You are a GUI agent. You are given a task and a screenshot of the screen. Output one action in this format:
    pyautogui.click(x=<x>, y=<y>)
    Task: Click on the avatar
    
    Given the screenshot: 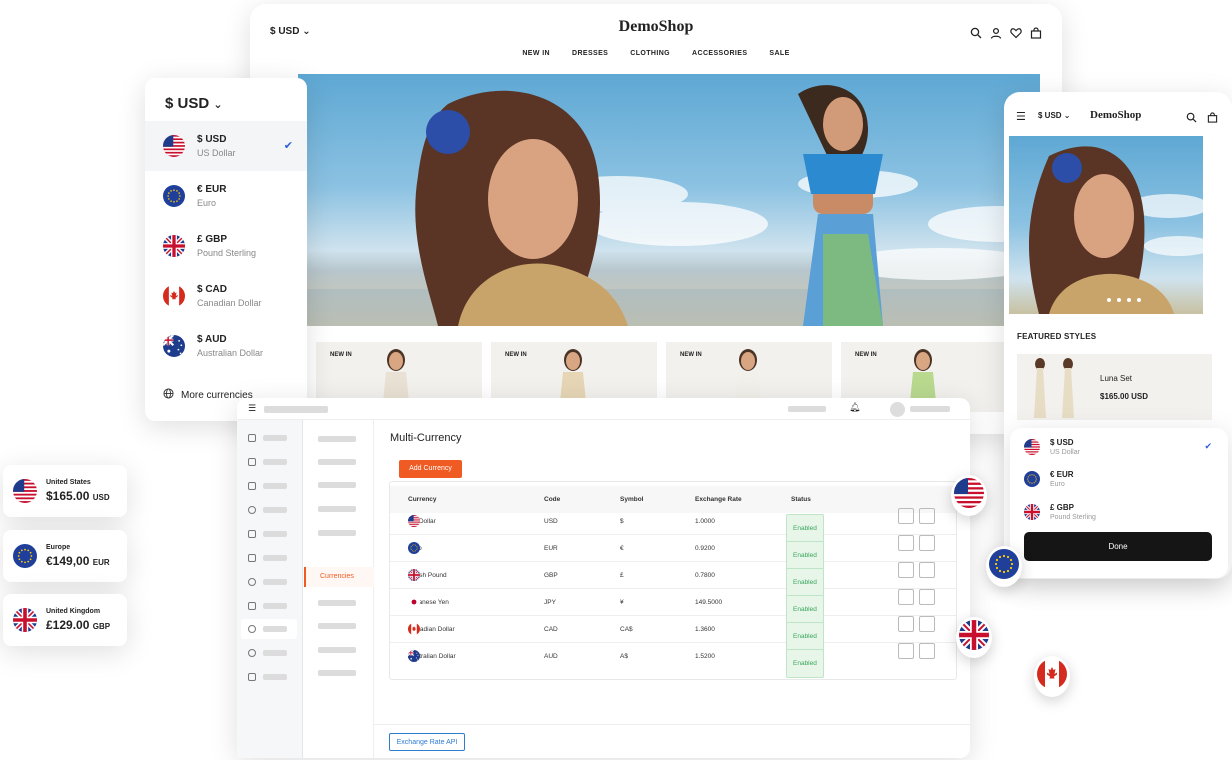 What is the action you would take?
    pyautogui.click(x=897, y=409)
    